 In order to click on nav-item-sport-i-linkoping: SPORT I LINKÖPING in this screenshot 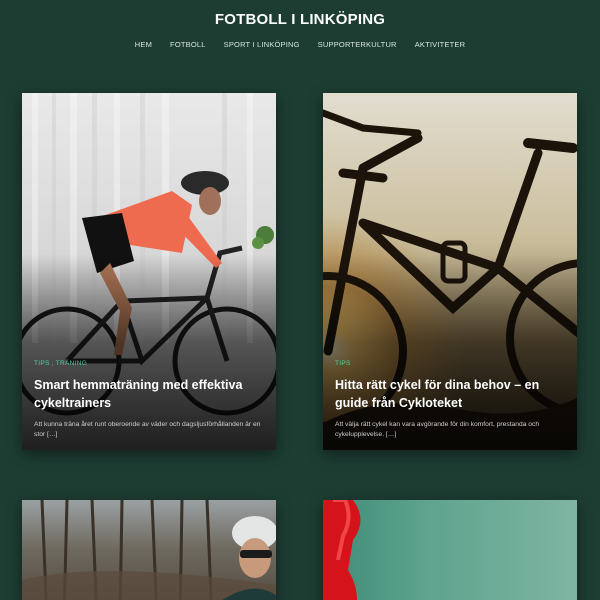, I will do `click(262, 44)`.